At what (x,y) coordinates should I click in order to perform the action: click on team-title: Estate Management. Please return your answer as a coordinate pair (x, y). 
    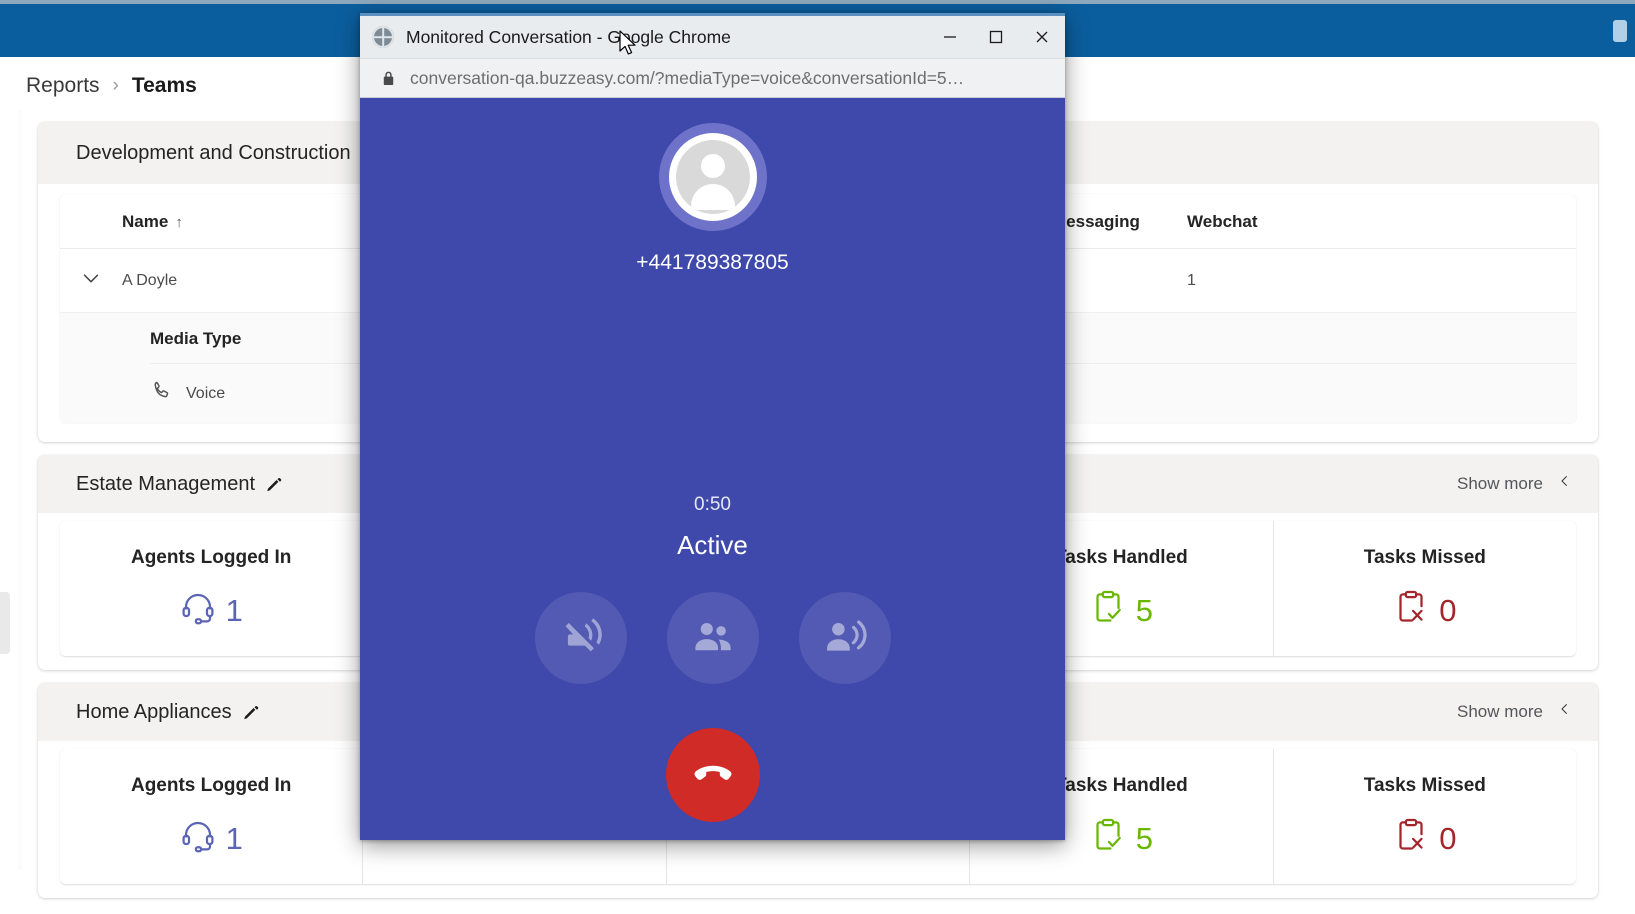
    Looking at the image, I should click on (179, 484).